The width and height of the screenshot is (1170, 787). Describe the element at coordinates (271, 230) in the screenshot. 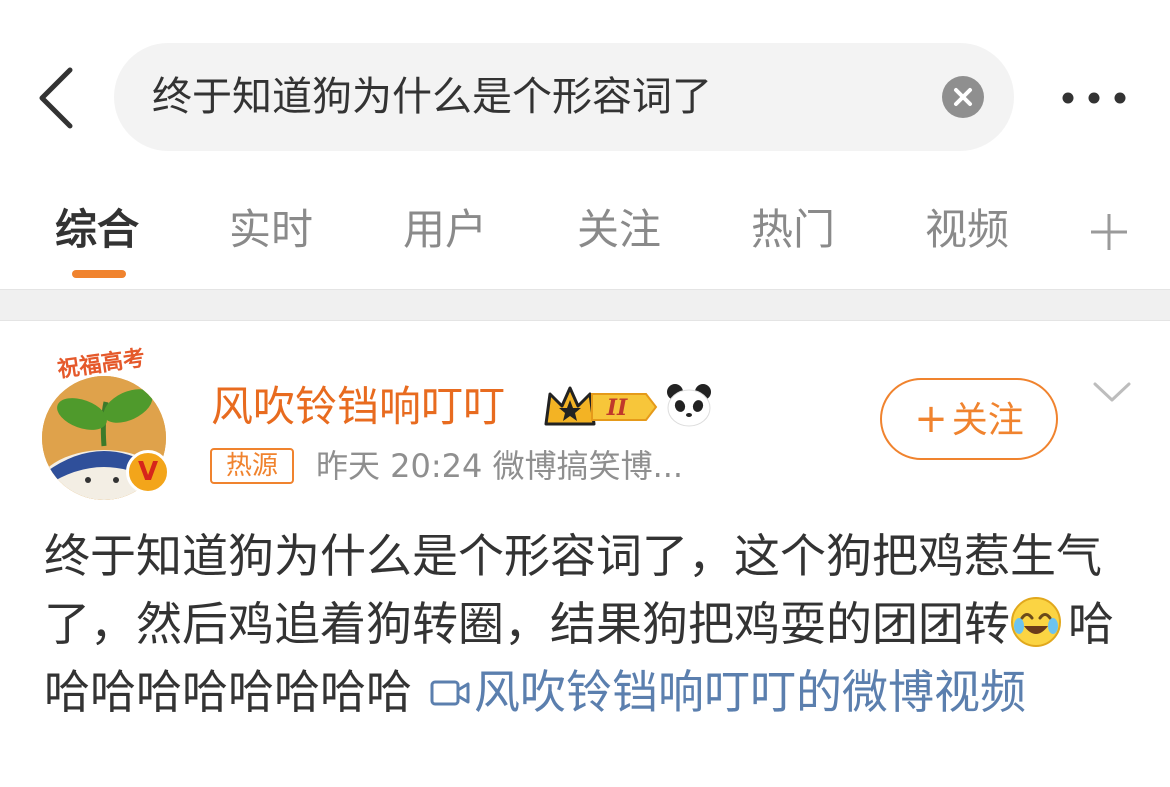

I see `tab-realtime: 实时` at that location.